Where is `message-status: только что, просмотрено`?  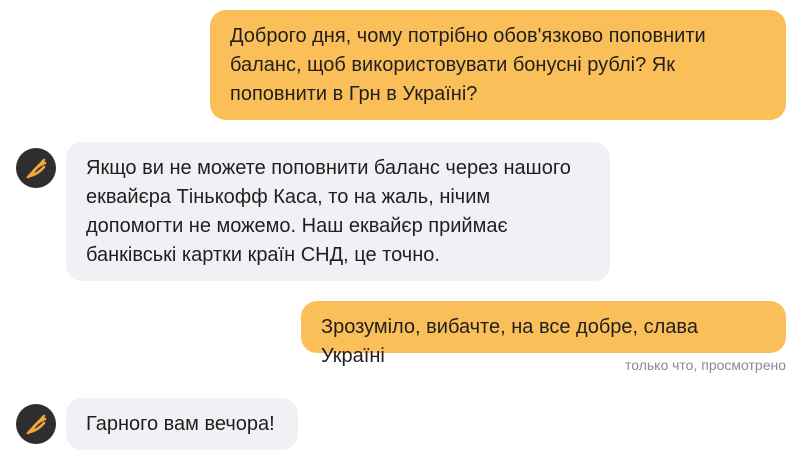
message-status: только что, просмотрено is located at coordinates (705, 365).